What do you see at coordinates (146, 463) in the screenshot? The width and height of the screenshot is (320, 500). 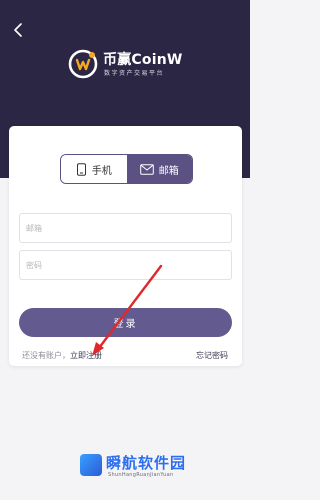 I see `watermark-title: 瞬航软件园` at bounding box center [146, 463].